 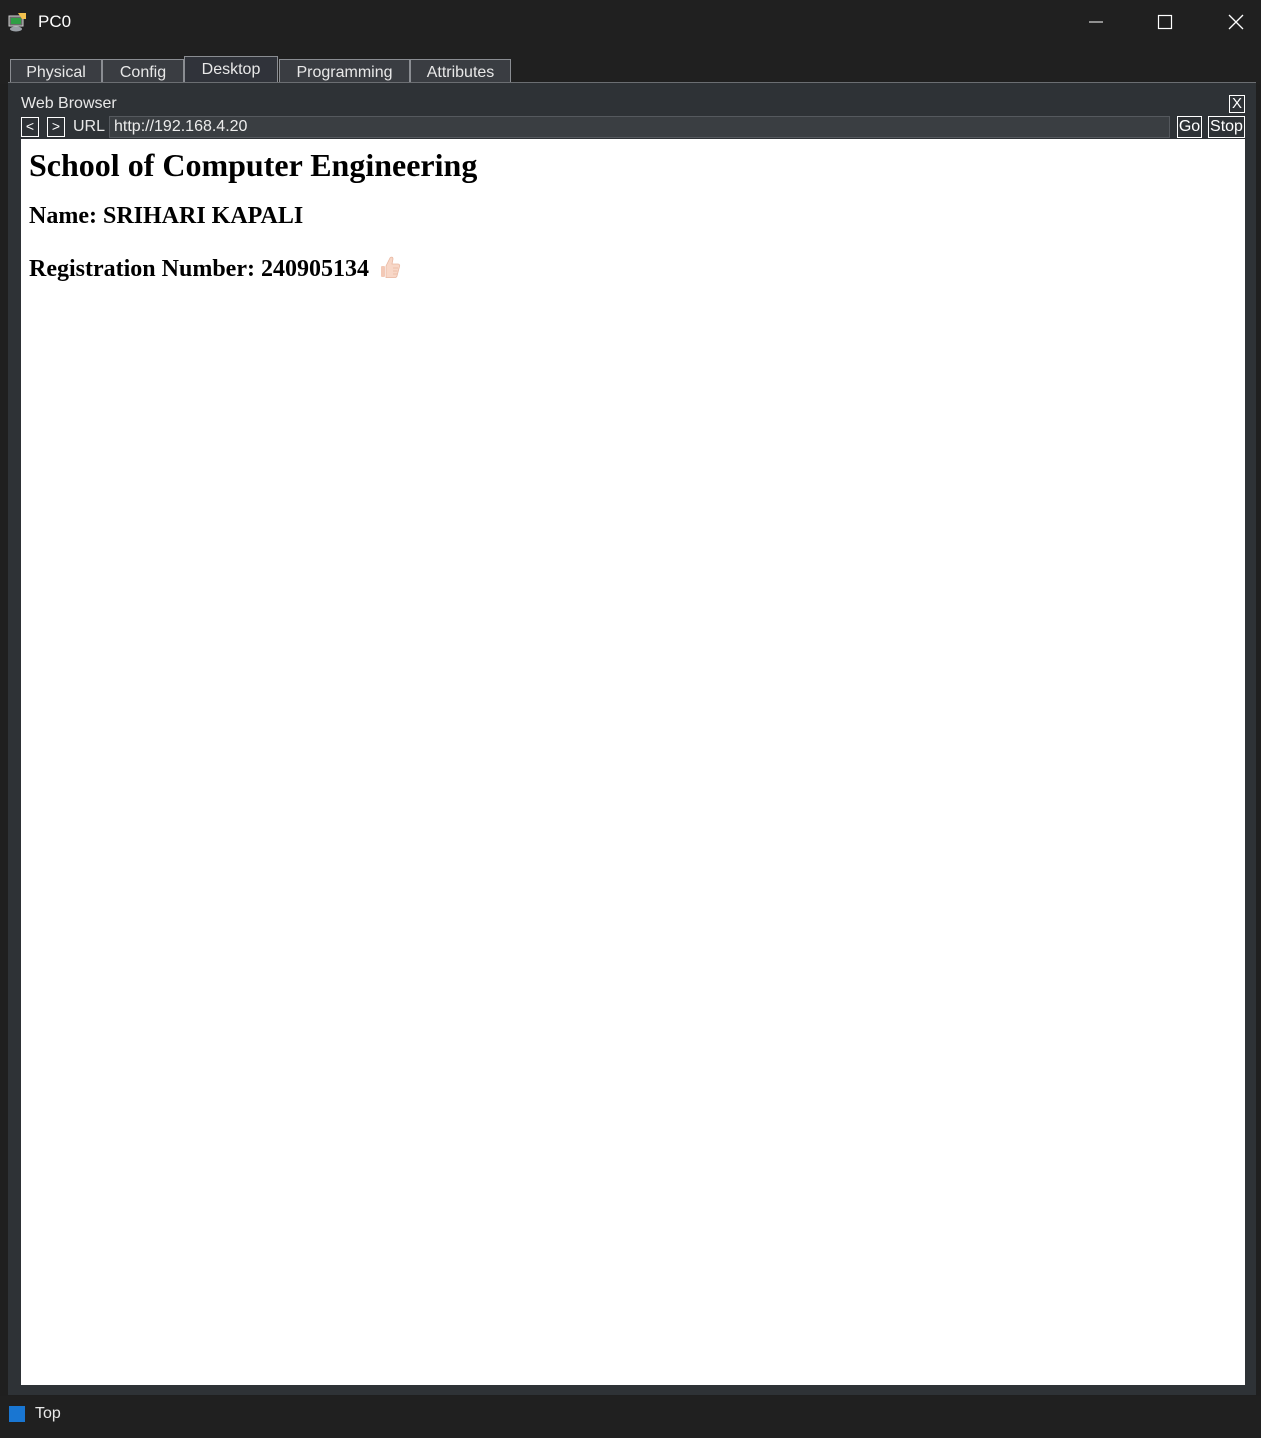 I want to click on close-icon, so click(x=1236, y=22).